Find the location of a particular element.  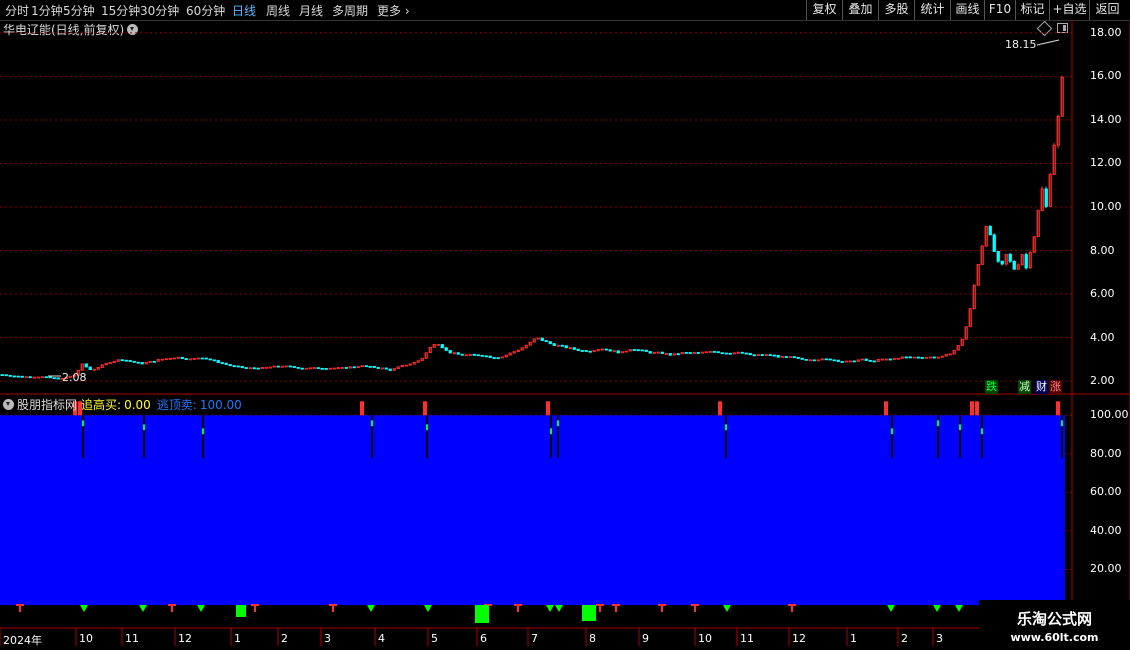

flag-reduce: 减 is located at coordinates (1024, 387).